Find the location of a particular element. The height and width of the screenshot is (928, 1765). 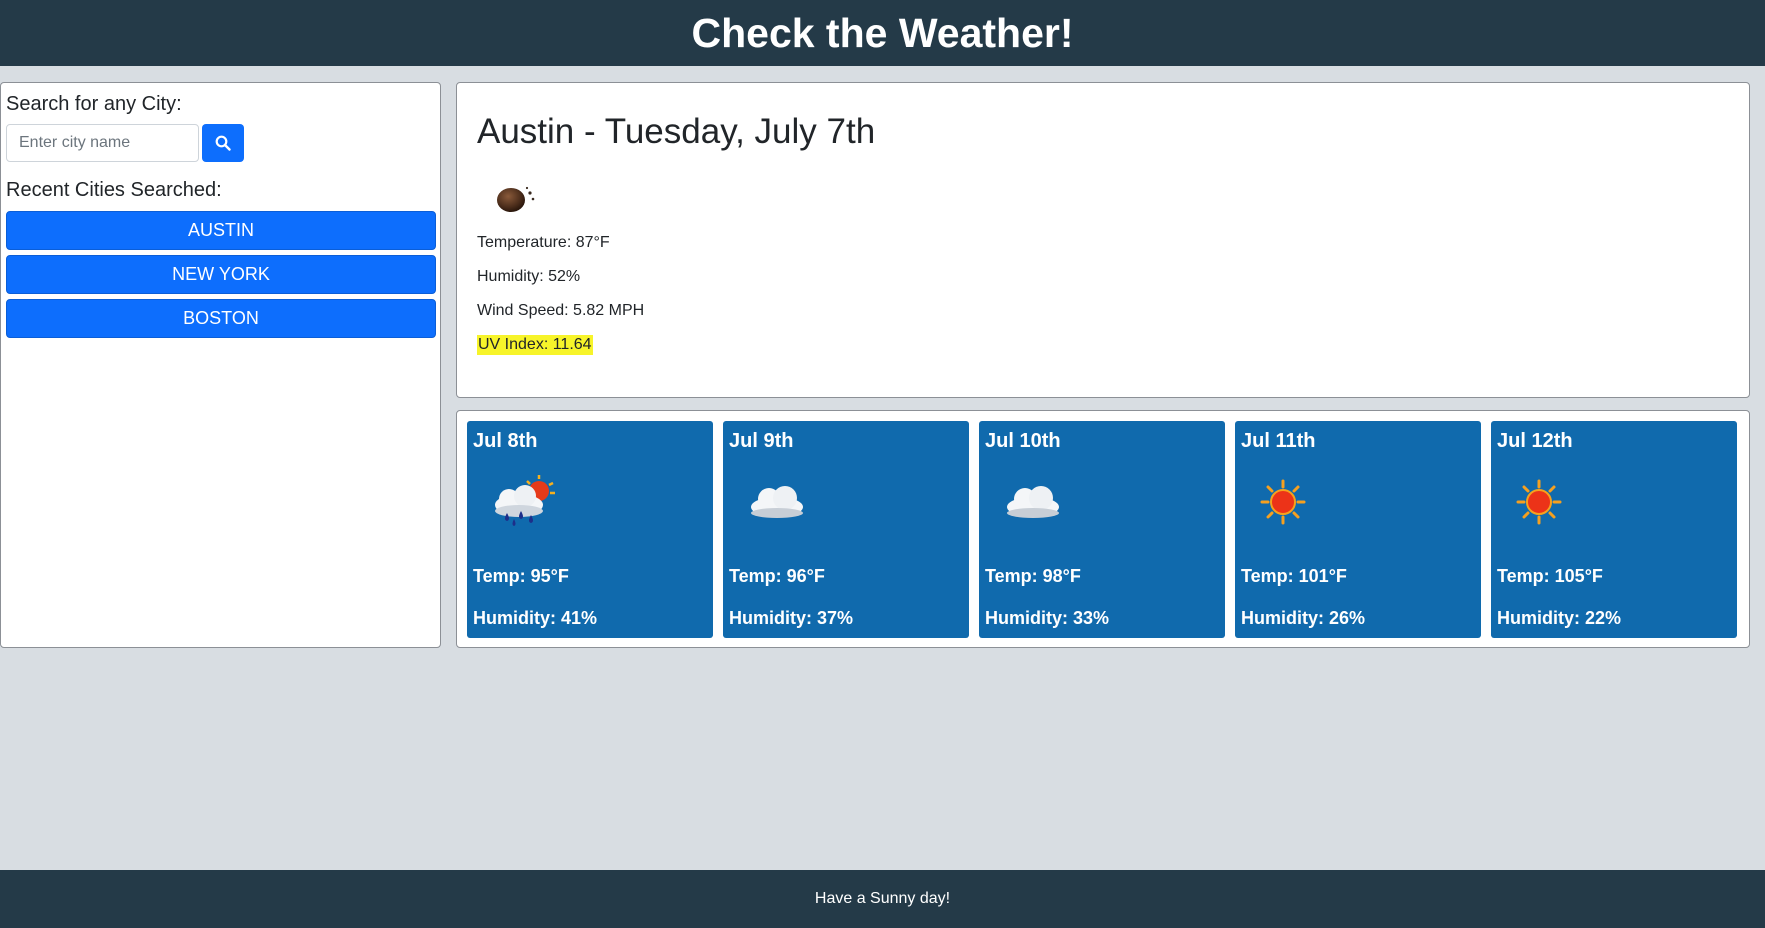

forecast-date: Jul 11th is located at coordinates (1278, 441).